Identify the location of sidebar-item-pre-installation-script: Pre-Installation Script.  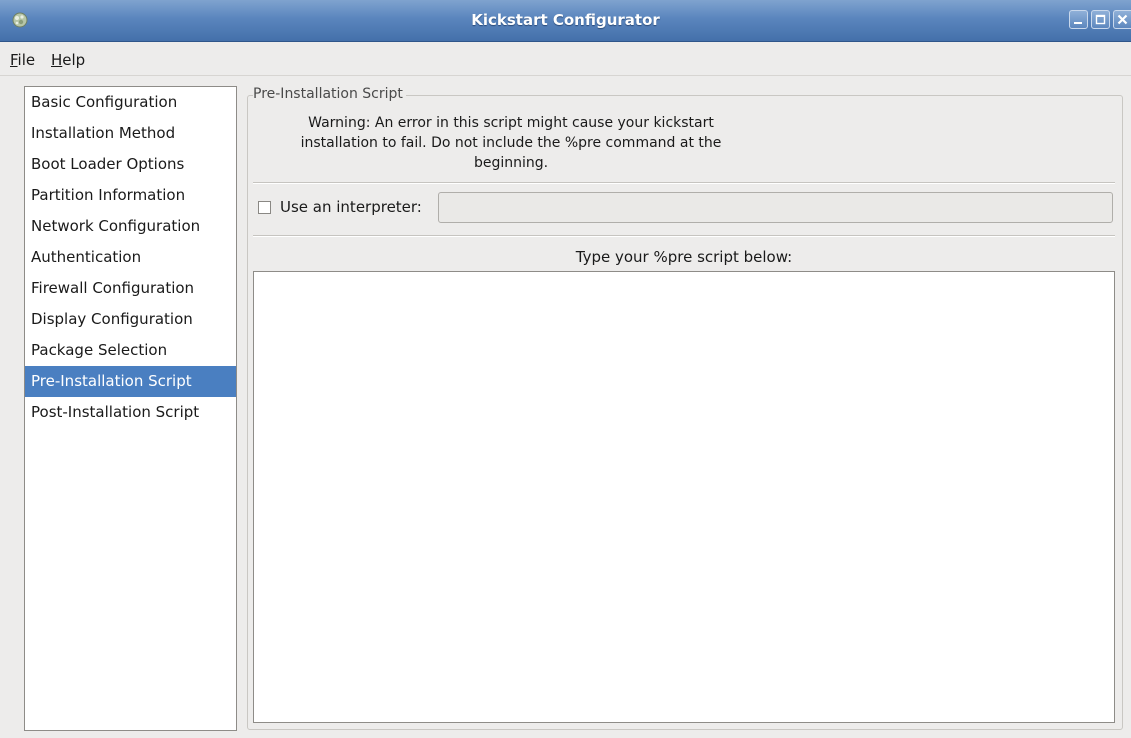
(130, 381).